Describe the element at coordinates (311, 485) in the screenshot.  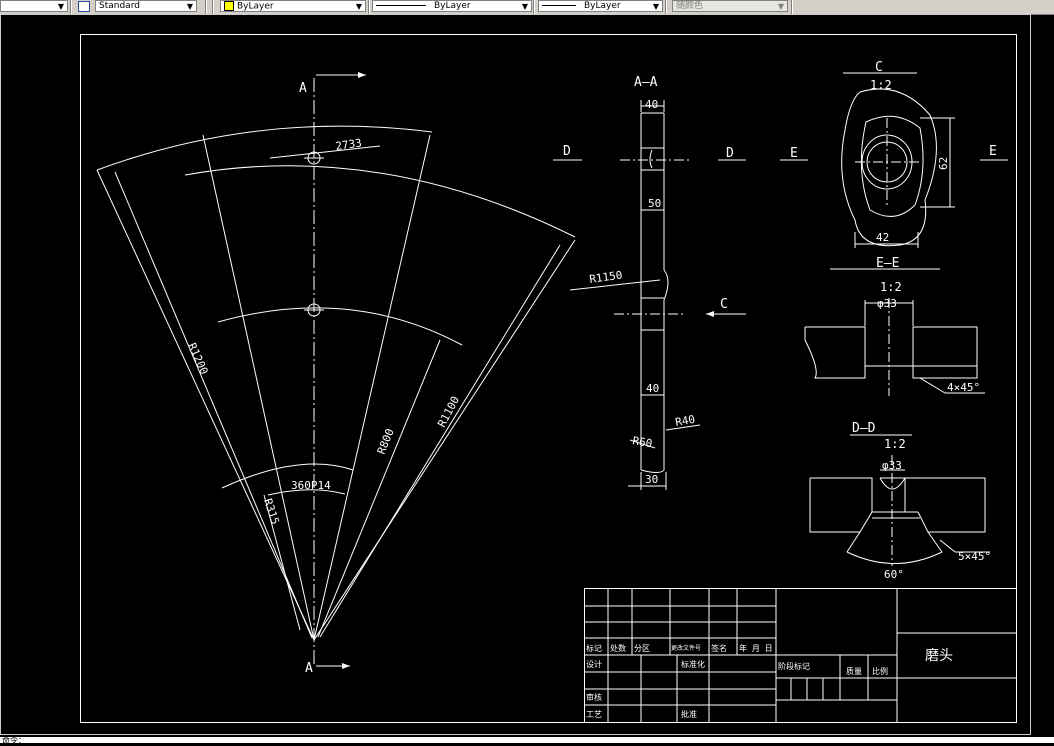
I see `dim-360p14: 360P14` at that location.